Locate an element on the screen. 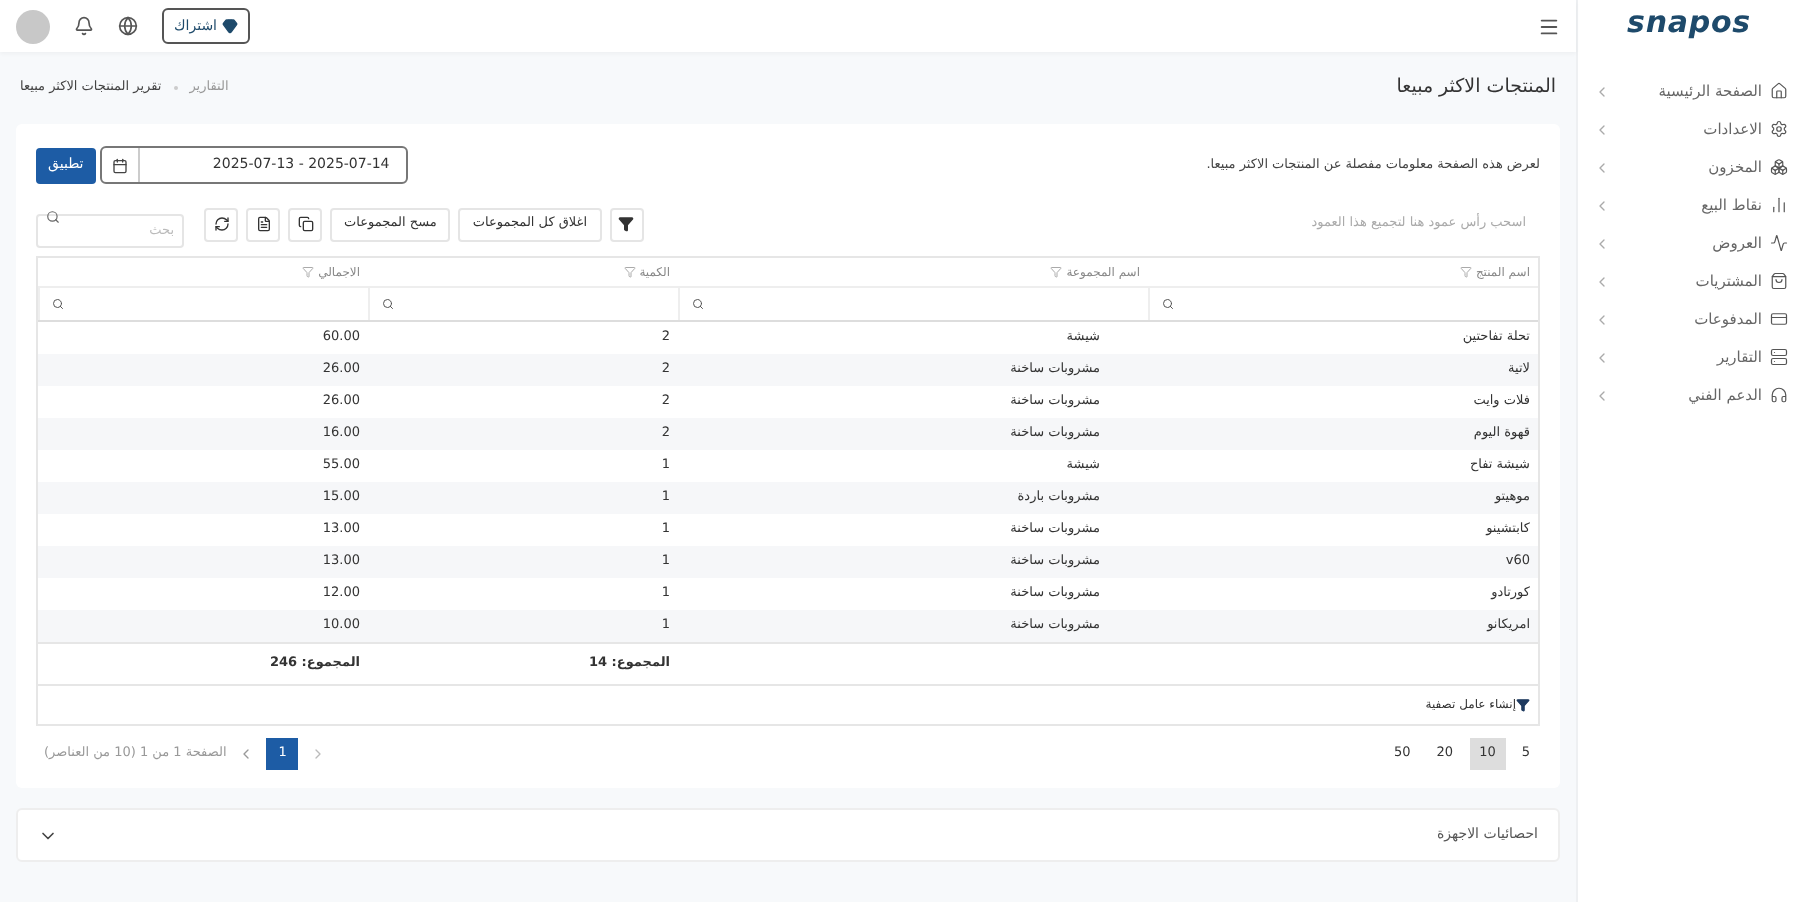 Image resolution: width=1800 pixels, height=902 pixels. avatar is located at coordinates (33, 26).